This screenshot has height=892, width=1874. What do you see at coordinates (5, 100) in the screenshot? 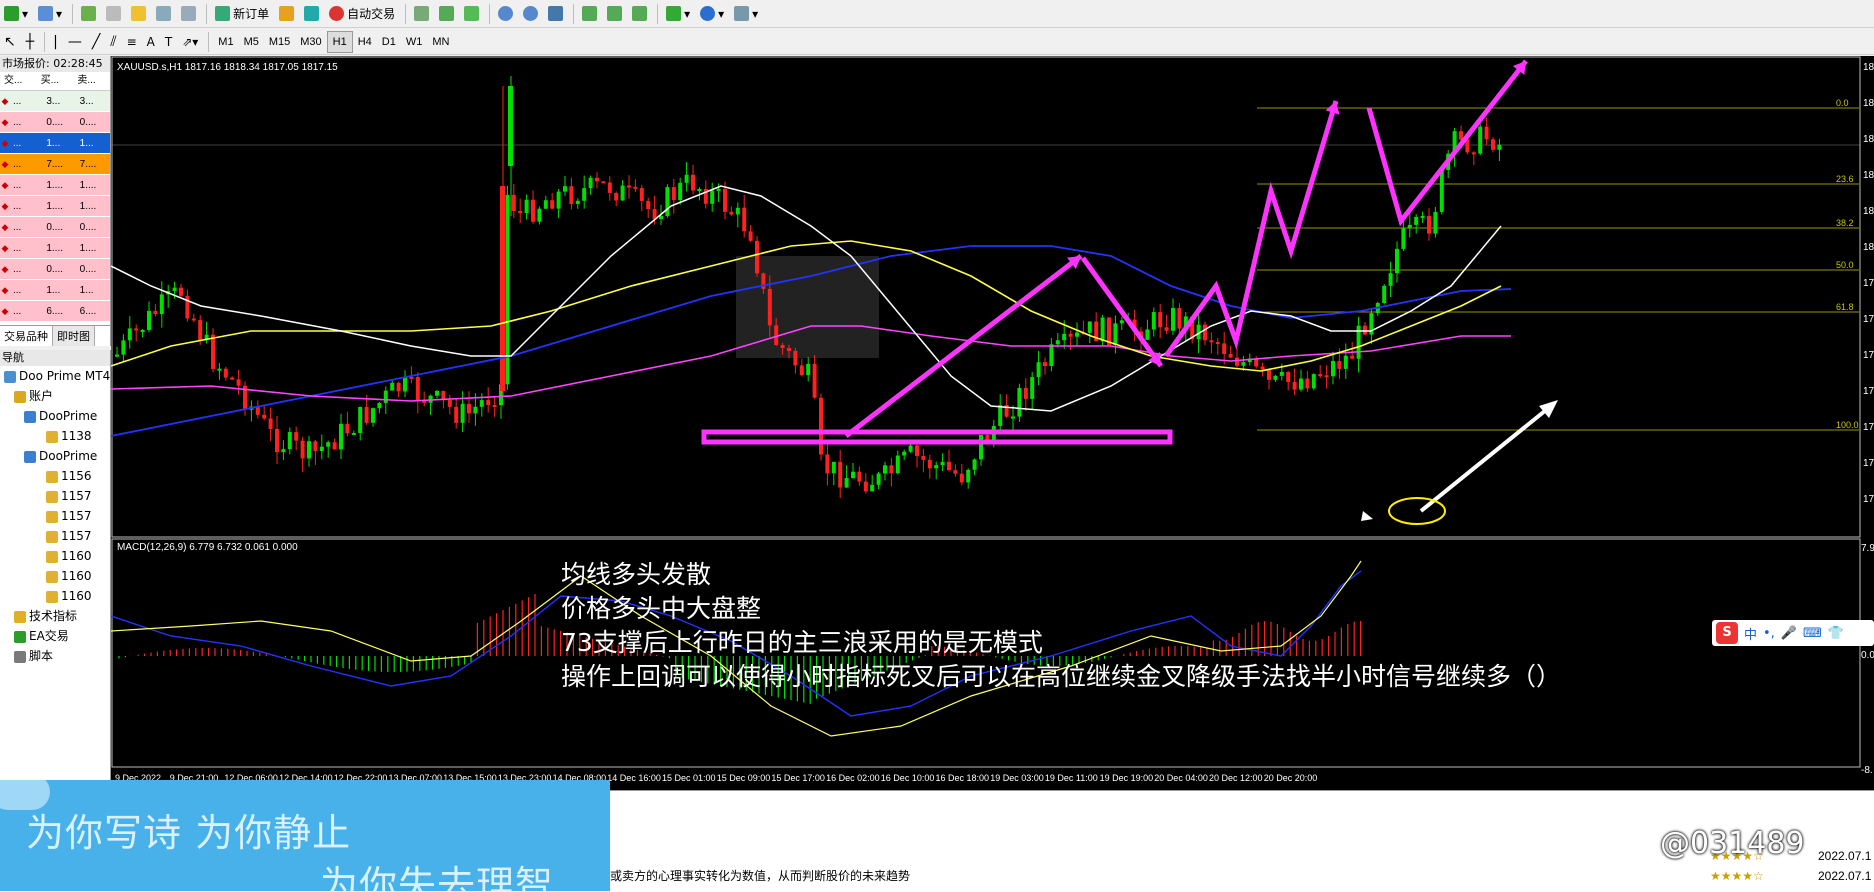
I see `direction-arrow-icon: ◆` at bounding box center [5, 100].